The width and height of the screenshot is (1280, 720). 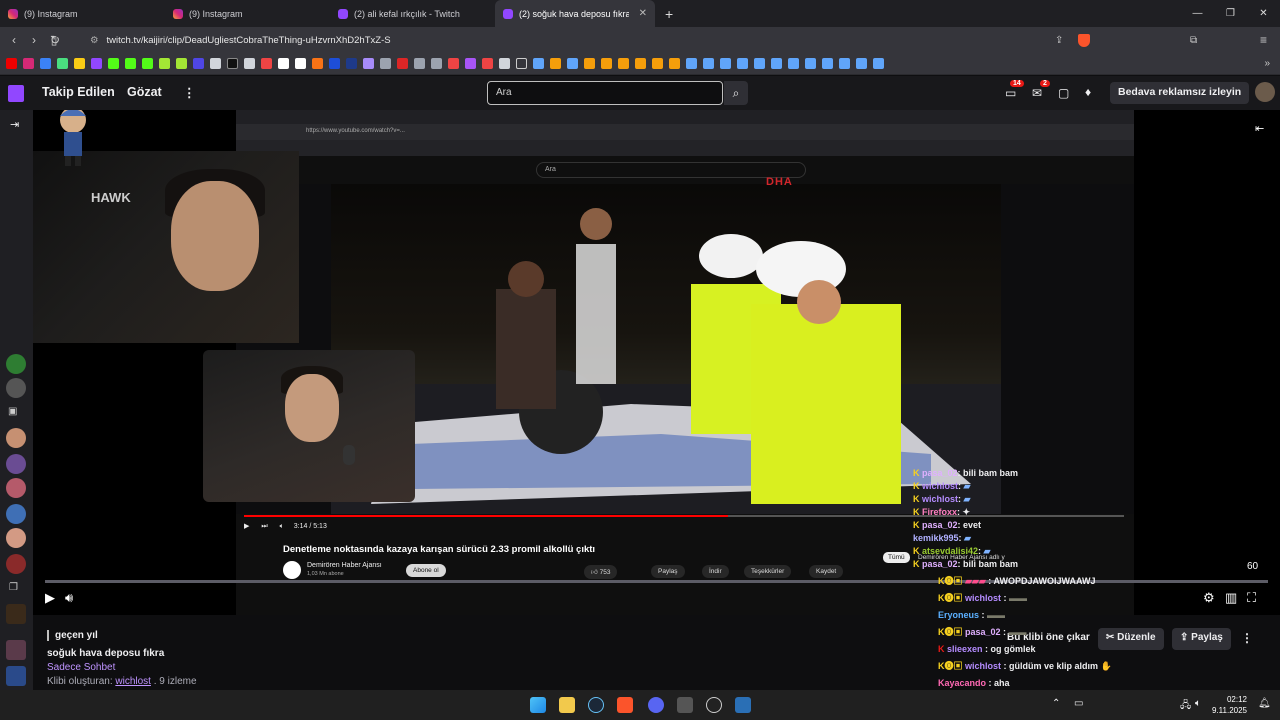 What do you see at coordinates (743, 705) in the screenshot?
I see `steam-app-icon` at bounding box center [743, 705].